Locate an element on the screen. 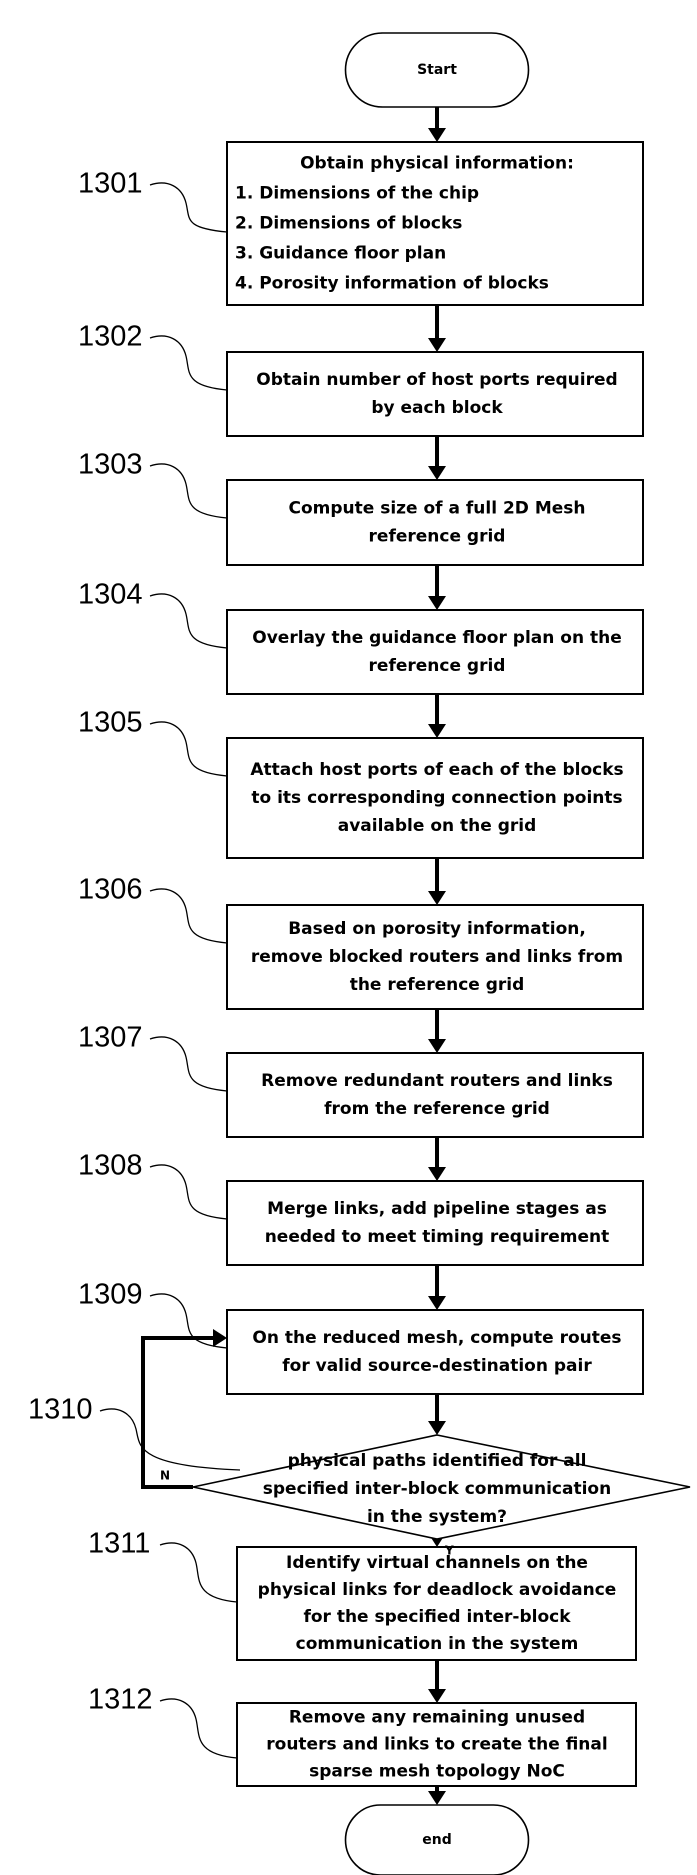  process-box-1311-line: Identify virtual channels on the is located at coordinates (437, 1563).